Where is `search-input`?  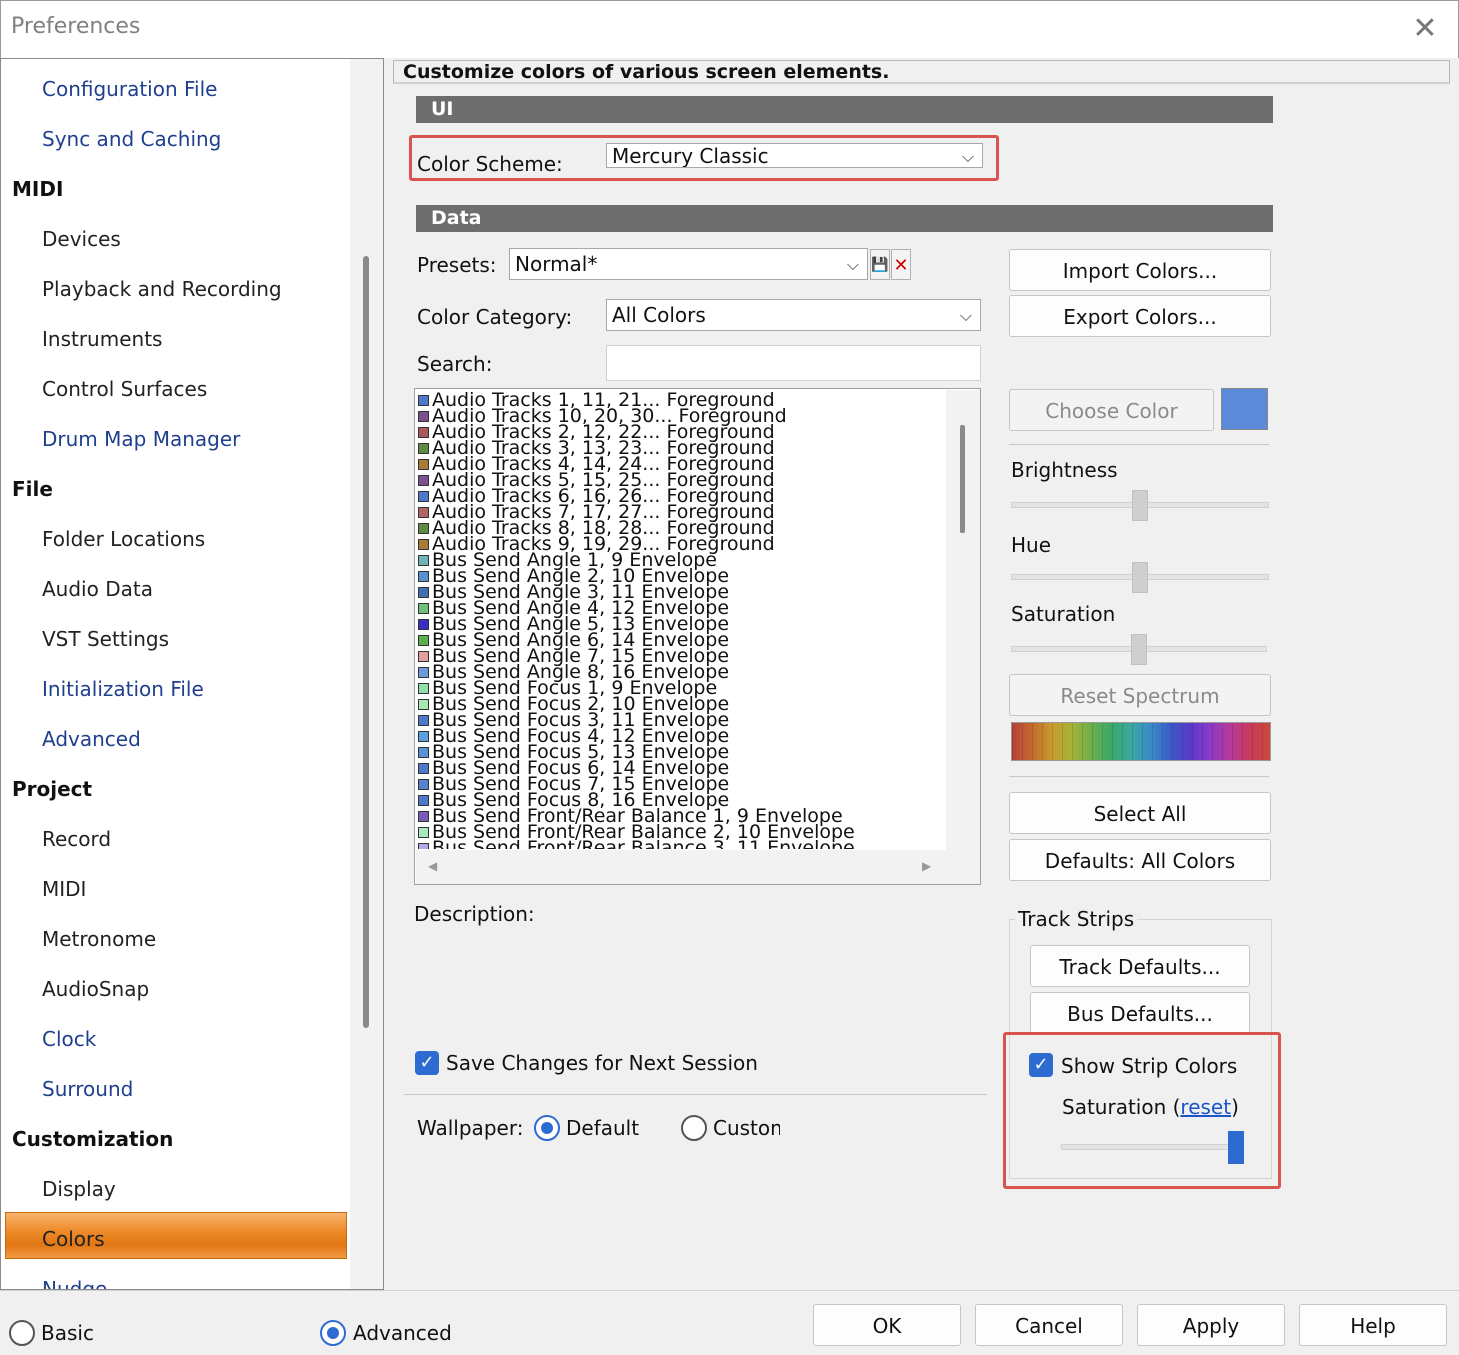 search-input is located at coordinates (793, 363).